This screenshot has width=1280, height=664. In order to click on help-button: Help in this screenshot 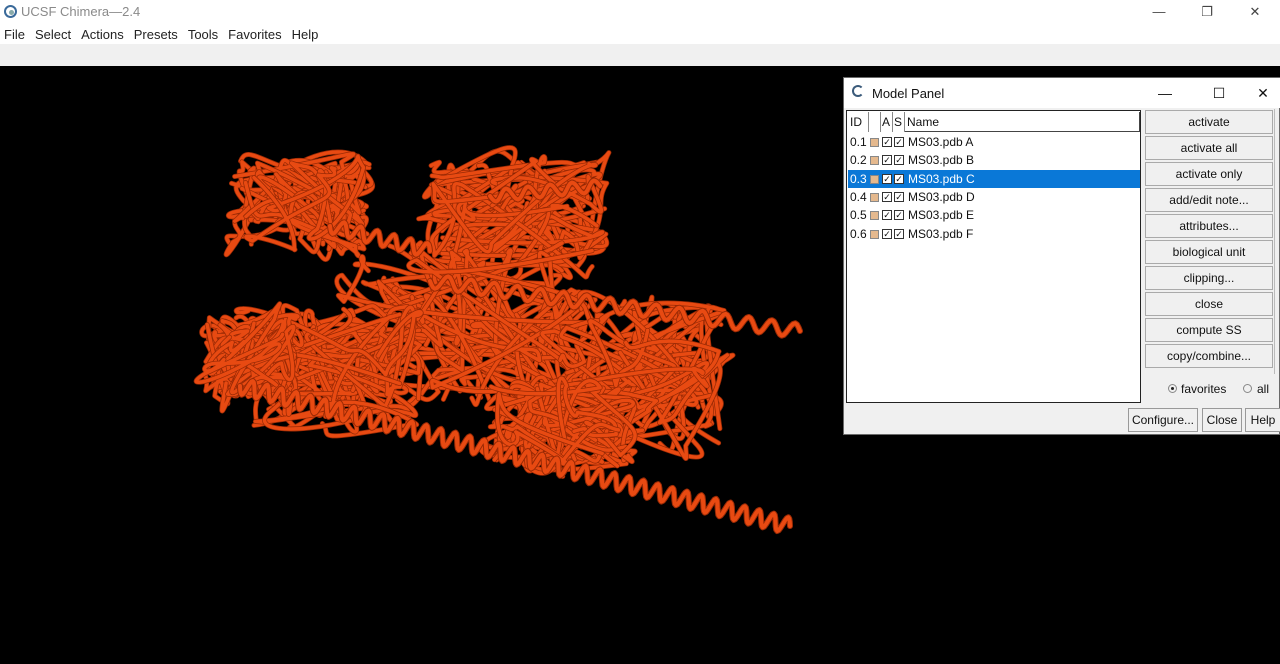, I will do `click(1262, 420)`.